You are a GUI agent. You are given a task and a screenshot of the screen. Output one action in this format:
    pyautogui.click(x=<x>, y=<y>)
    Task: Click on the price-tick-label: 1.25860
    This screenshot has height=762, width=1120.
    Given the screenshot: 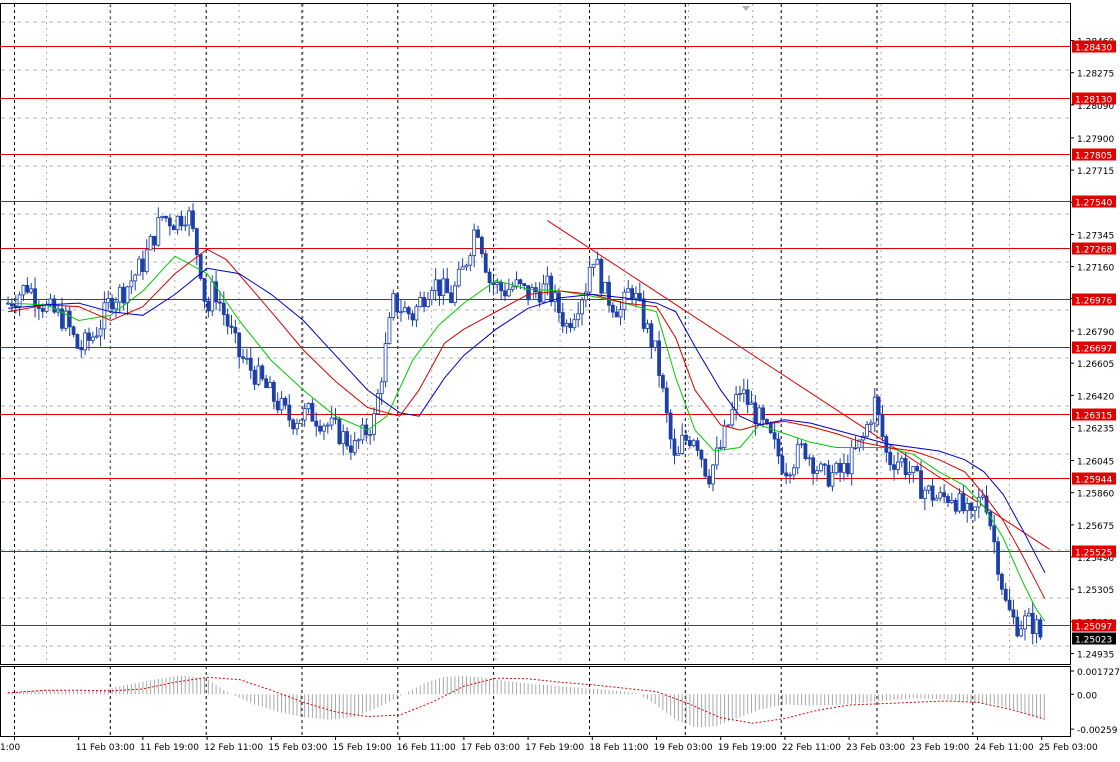 What is the action you would take?
    pyautogui.click(x=1095, y=495)
    